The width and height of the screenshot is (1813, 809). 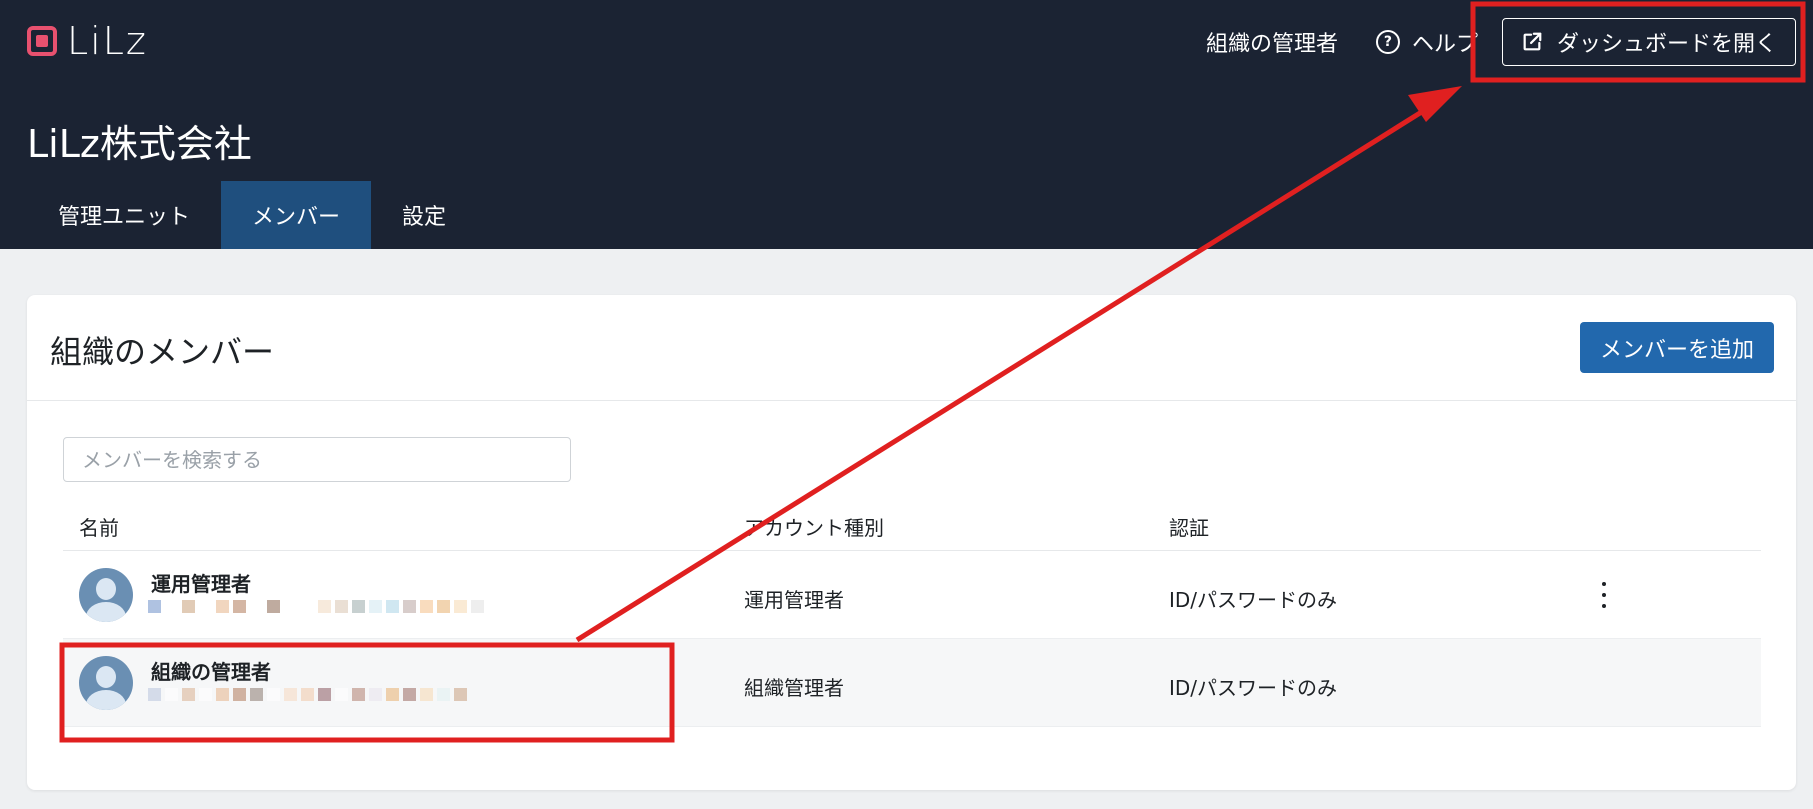 I want to click on add-member-button: メンバーを追加, so click(x=1676, y=347).